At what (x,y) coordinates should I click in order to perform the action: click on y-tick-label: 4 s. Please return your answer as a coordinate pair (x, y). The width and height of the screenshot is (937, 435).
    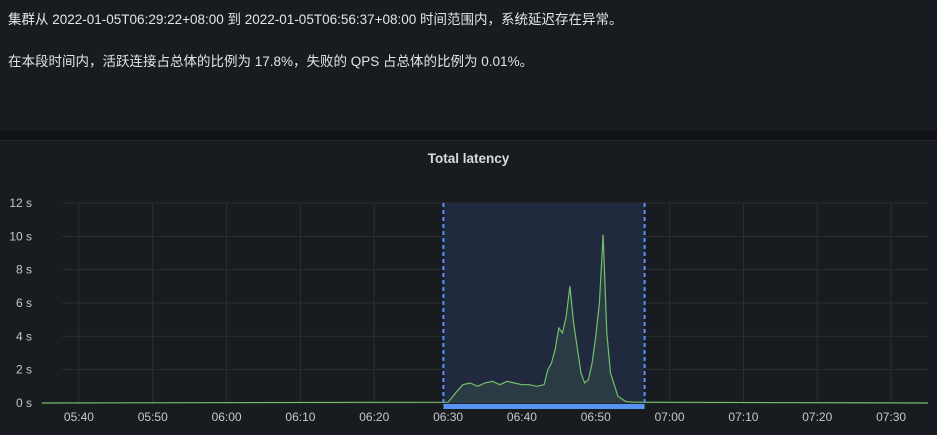
    Looking at the image, I should click on (24, 336).